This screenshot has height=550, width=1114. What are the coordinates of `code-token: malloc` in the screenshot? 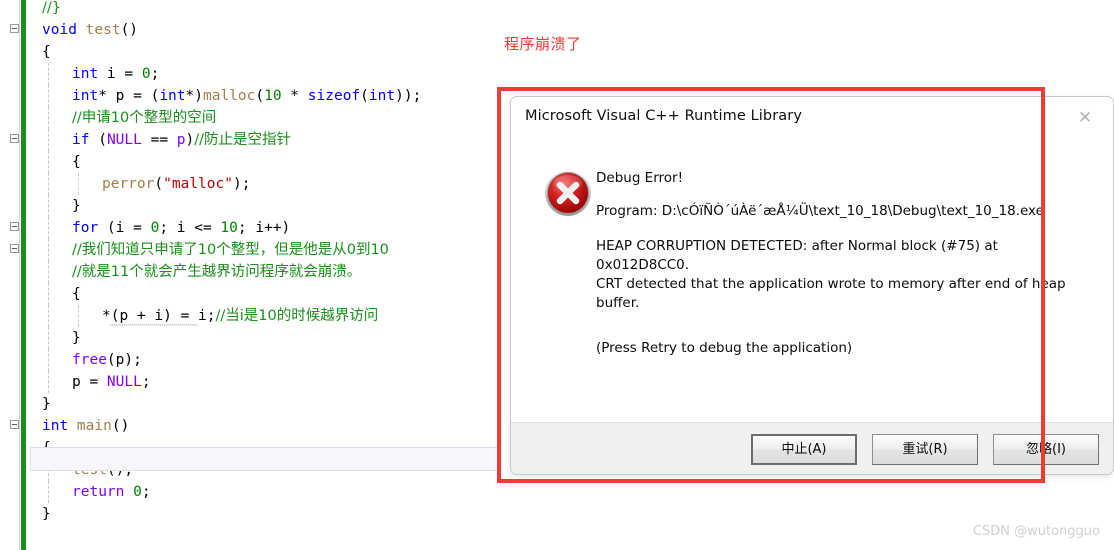 It's located at (229, 96).